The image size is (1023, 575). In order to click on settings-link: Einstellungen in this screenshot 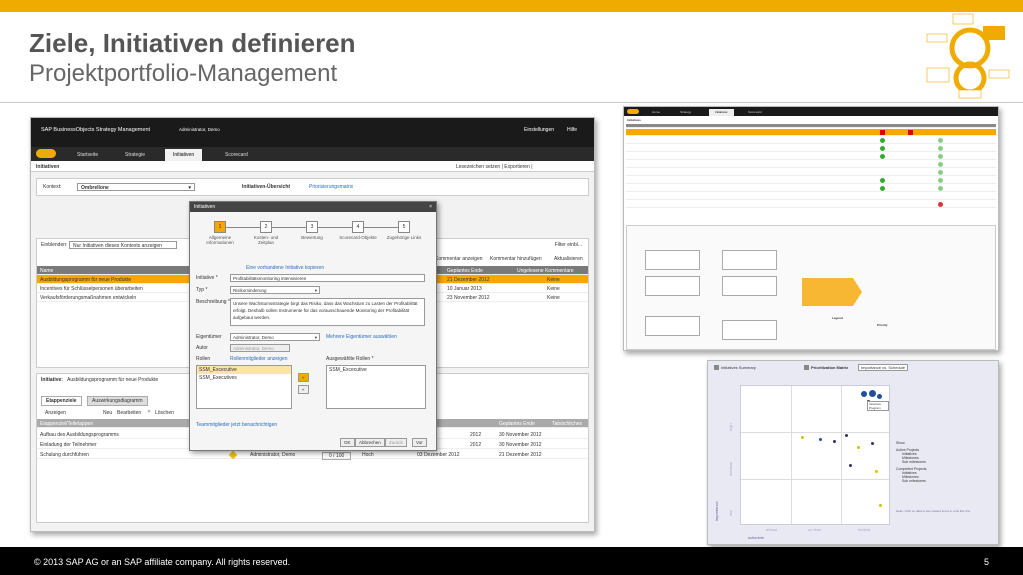, I will do `click(539, 130)`.